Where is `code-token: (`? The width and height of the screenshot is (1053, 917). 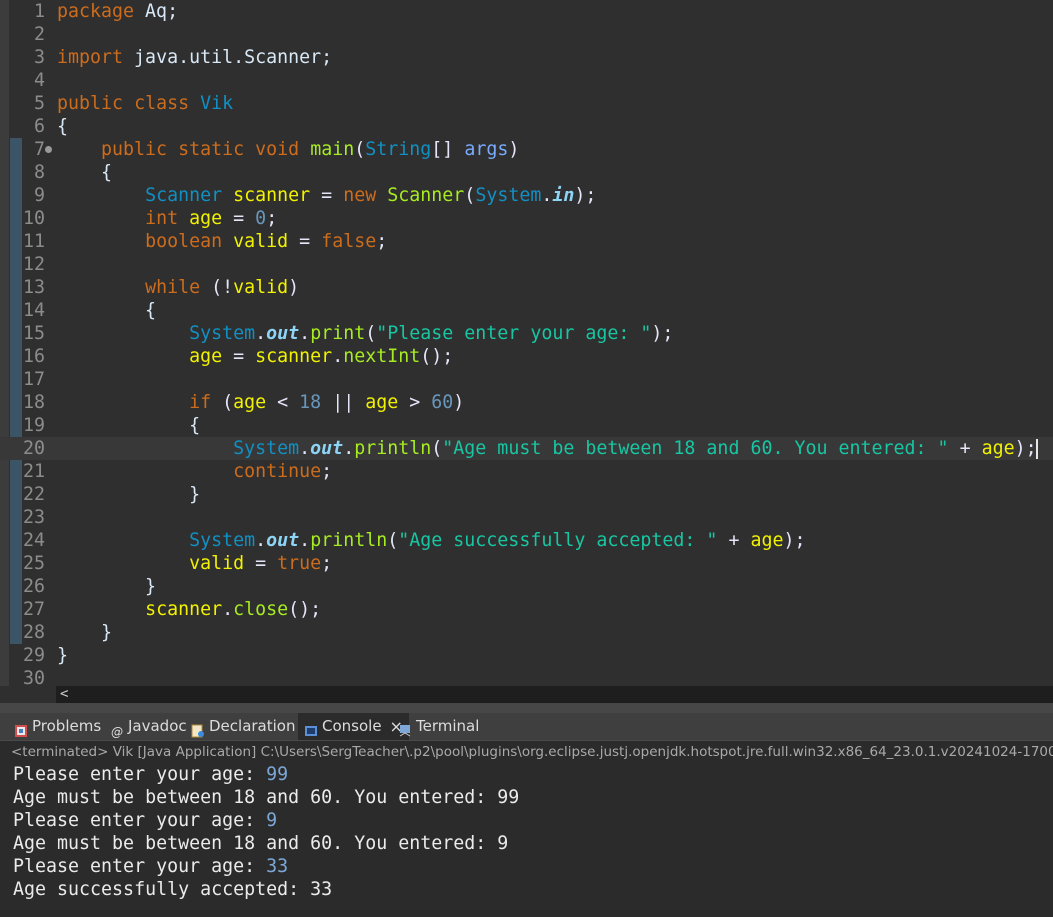 code-token: ( is located at coordinates (222, 402).